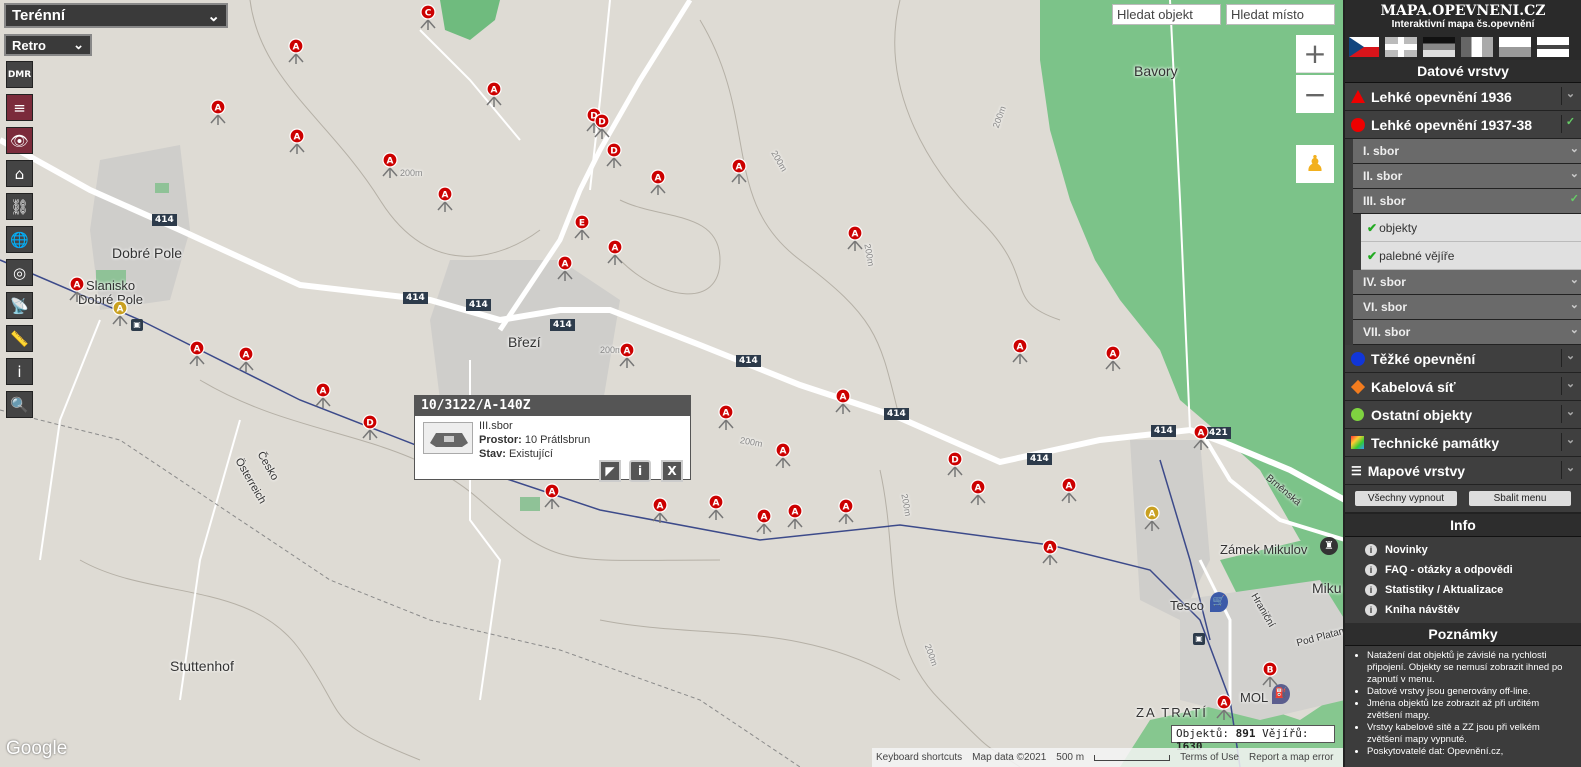 This screenshot has width=1581, height=767. I want to click on corps-item-7: VII. sbor ⌄, so click(1467, 332).